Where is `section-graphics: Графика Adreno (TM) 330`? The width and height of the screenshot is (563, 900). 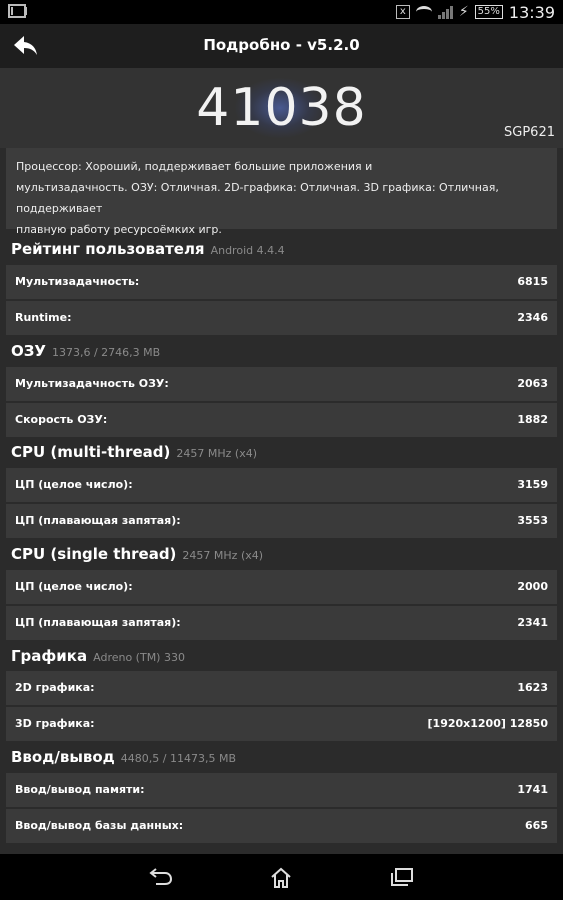
section-graphics: Графика Adreno (TM) 330 is located at coordinates (98, 656).